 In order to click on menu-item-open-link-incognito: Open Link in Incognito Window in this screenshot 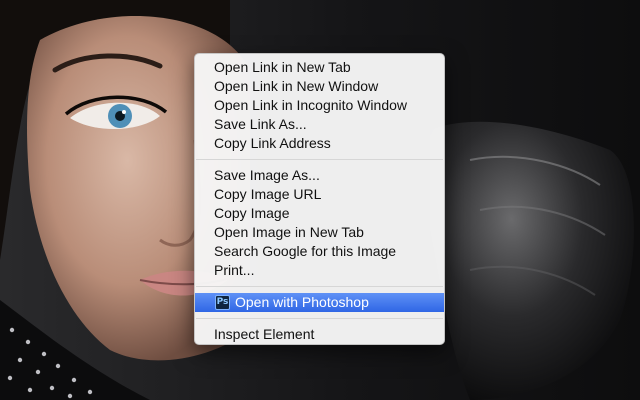, I will do `click(319, 105)`.